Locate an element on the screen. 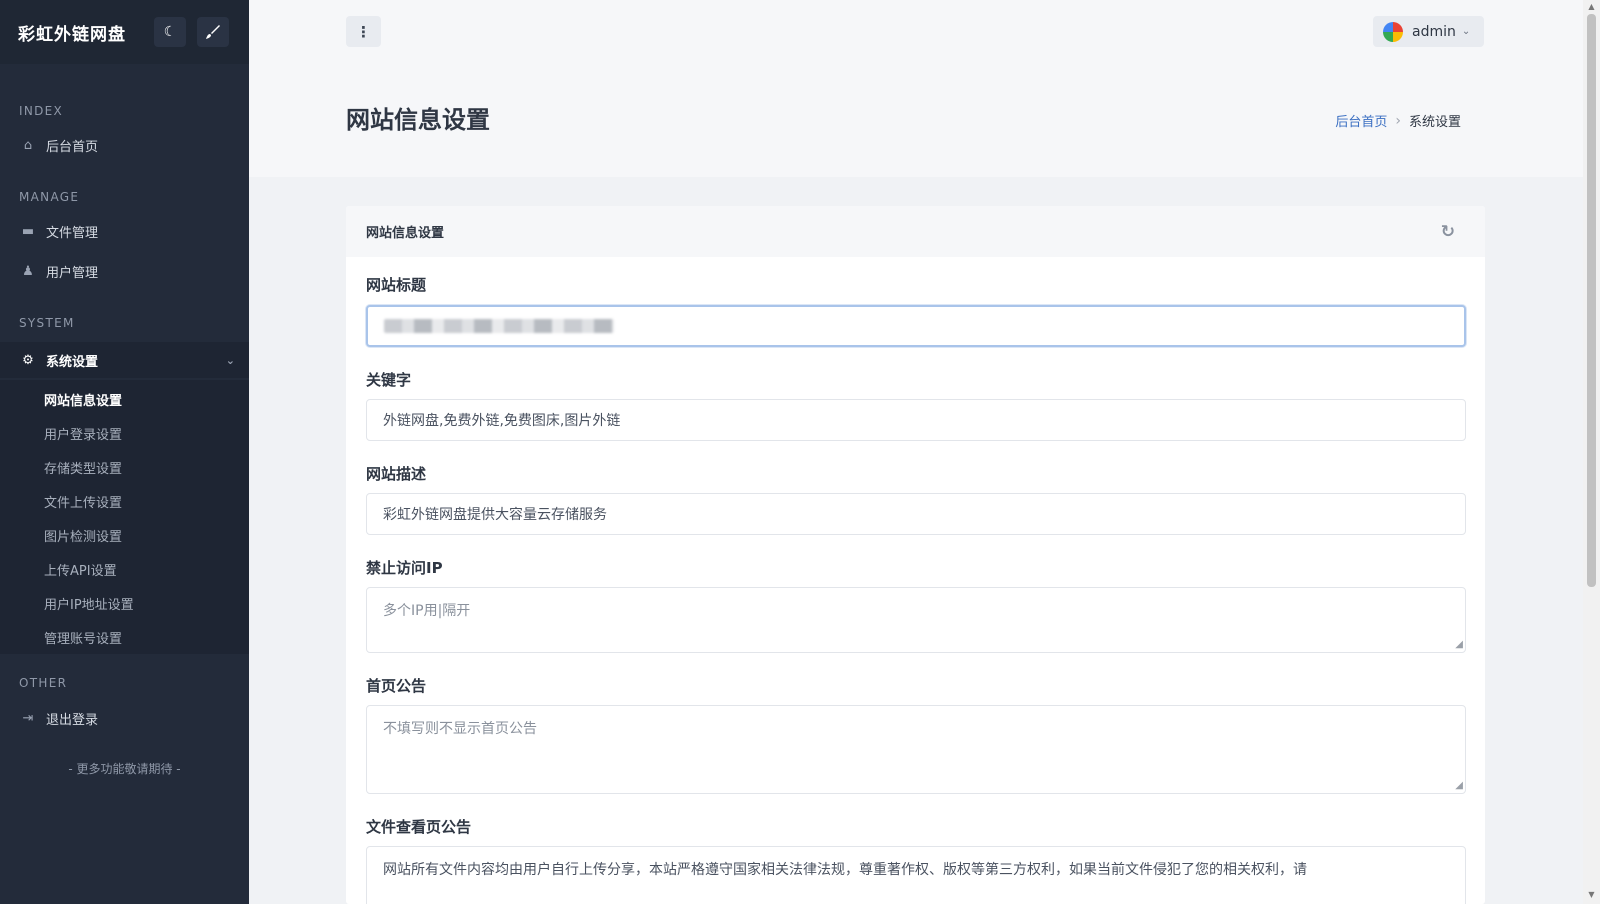 The width and height of the screenshot is (1600, 904). home-notice-label: 首页公告 is located at coordinates (396, 686).